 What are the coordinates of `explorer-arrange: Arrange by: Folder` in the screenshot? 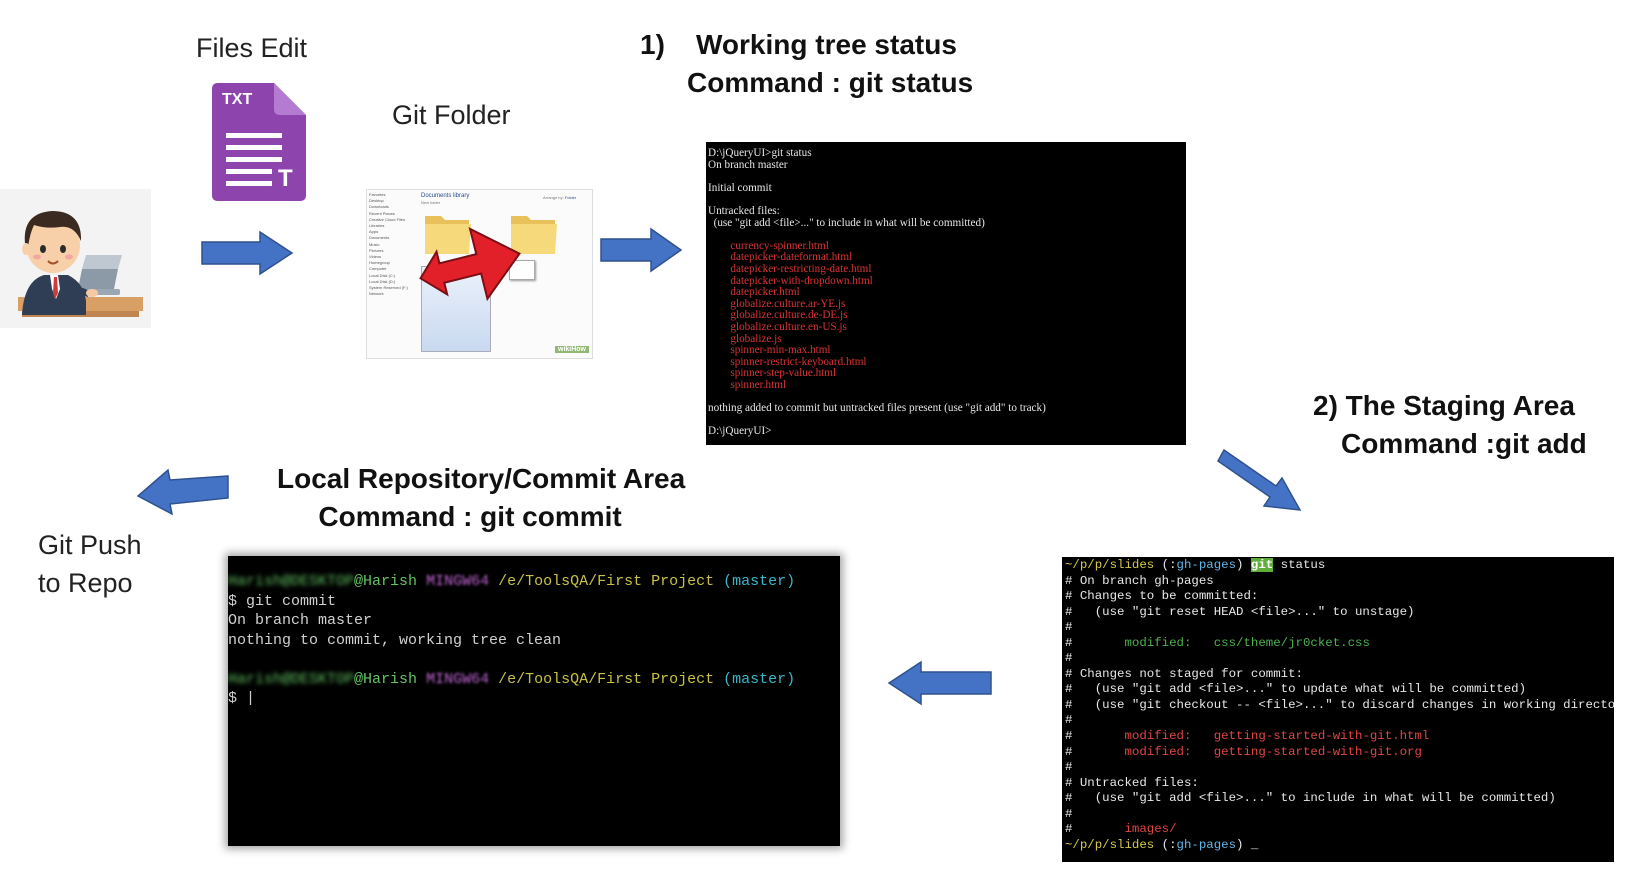 It's located at (560, 197).